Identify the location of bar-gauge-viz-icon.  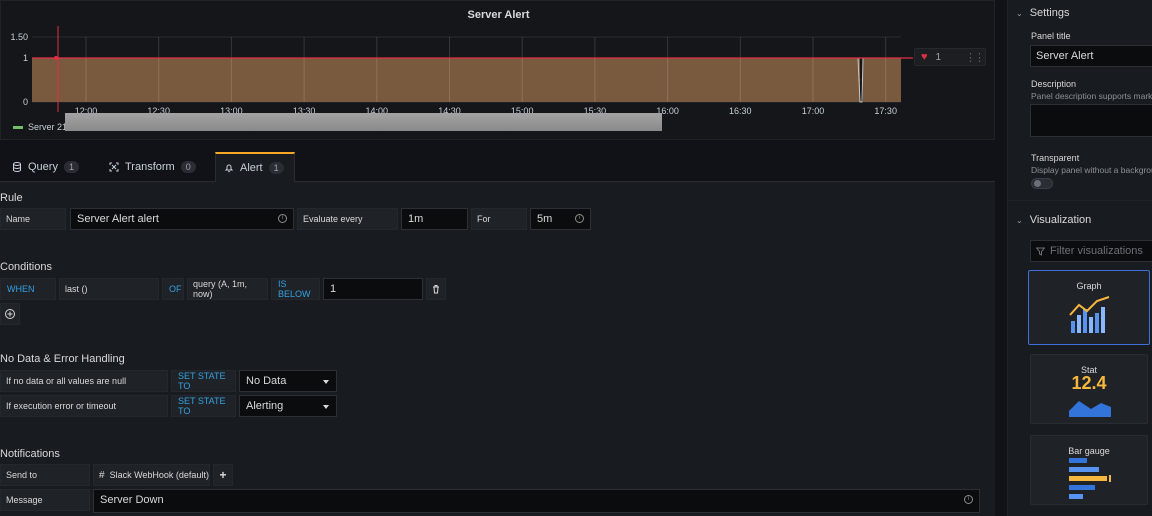
(1090, 478).